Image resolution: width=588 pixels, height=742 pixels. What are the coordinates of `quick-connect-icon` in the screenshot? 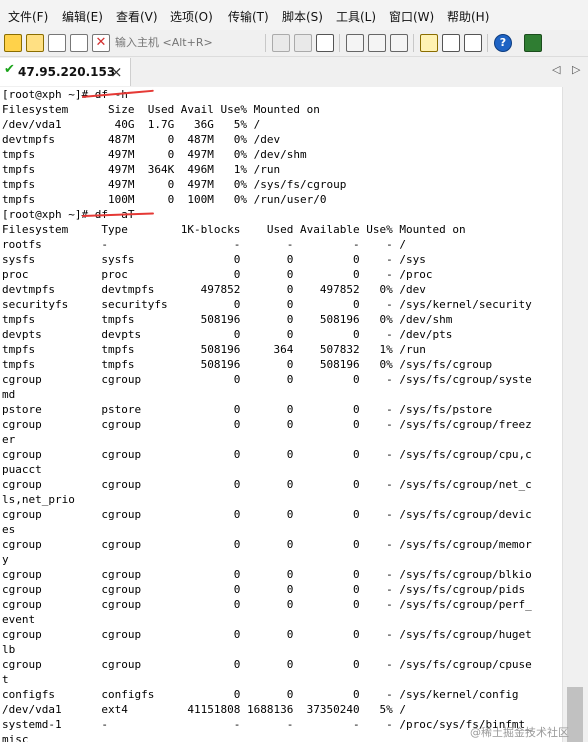 It's located at (35, 43).